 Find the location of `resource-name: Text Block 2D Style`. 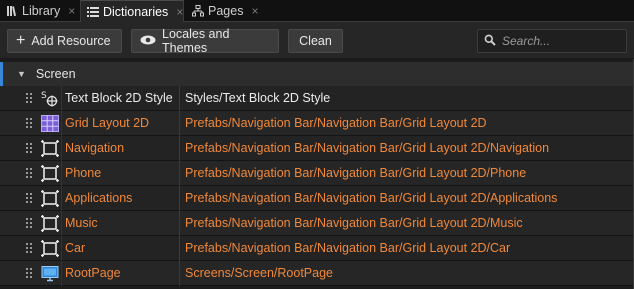

resource-name: Text Block 2D Style is located at coordinates (119, 98).